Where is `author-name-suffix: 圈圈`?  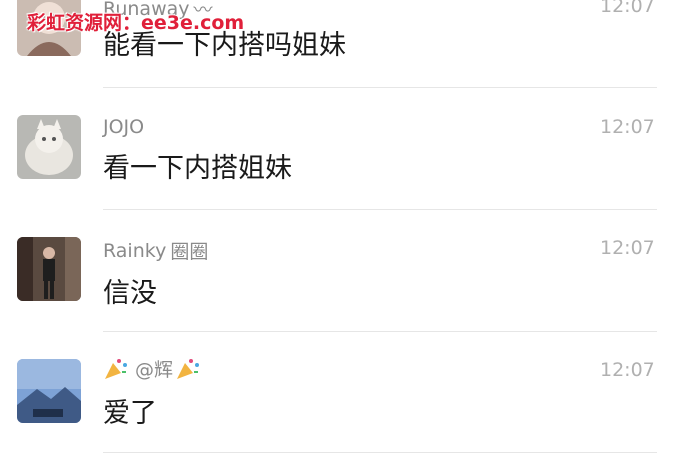
author-name-suffix: 圈圈 is located at coordinates (189, 252).